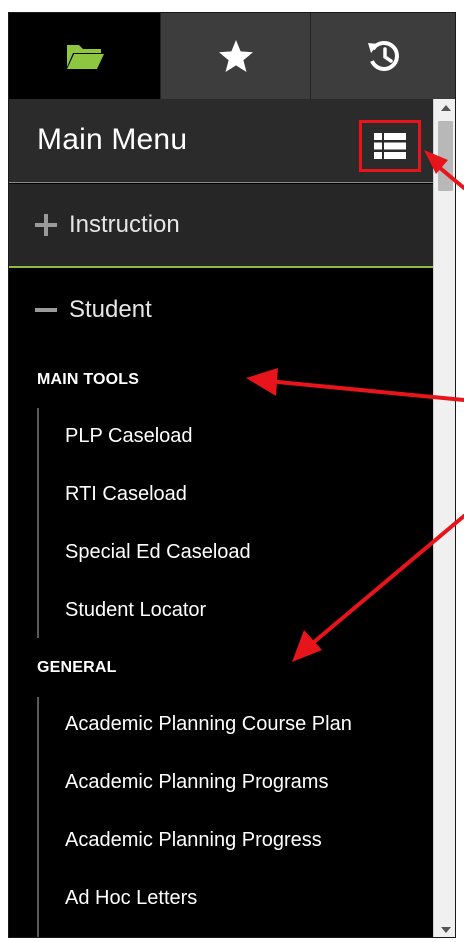  I want to click on tab-favorites, so click(236, 56).